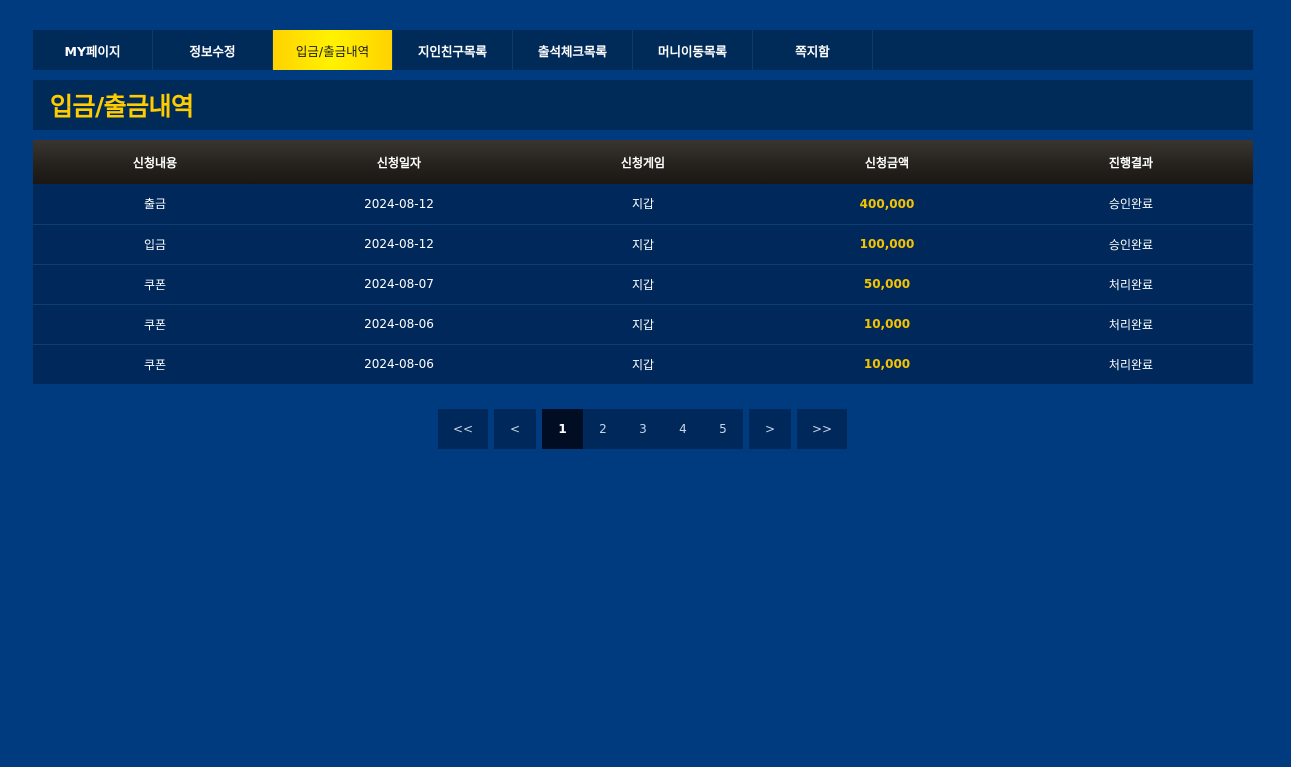 This screenshot has width=1291, height=767. Describe the element at coordinates (1131, 162) in the screenshot. I see `column-header-result: 진행결과` at that location.